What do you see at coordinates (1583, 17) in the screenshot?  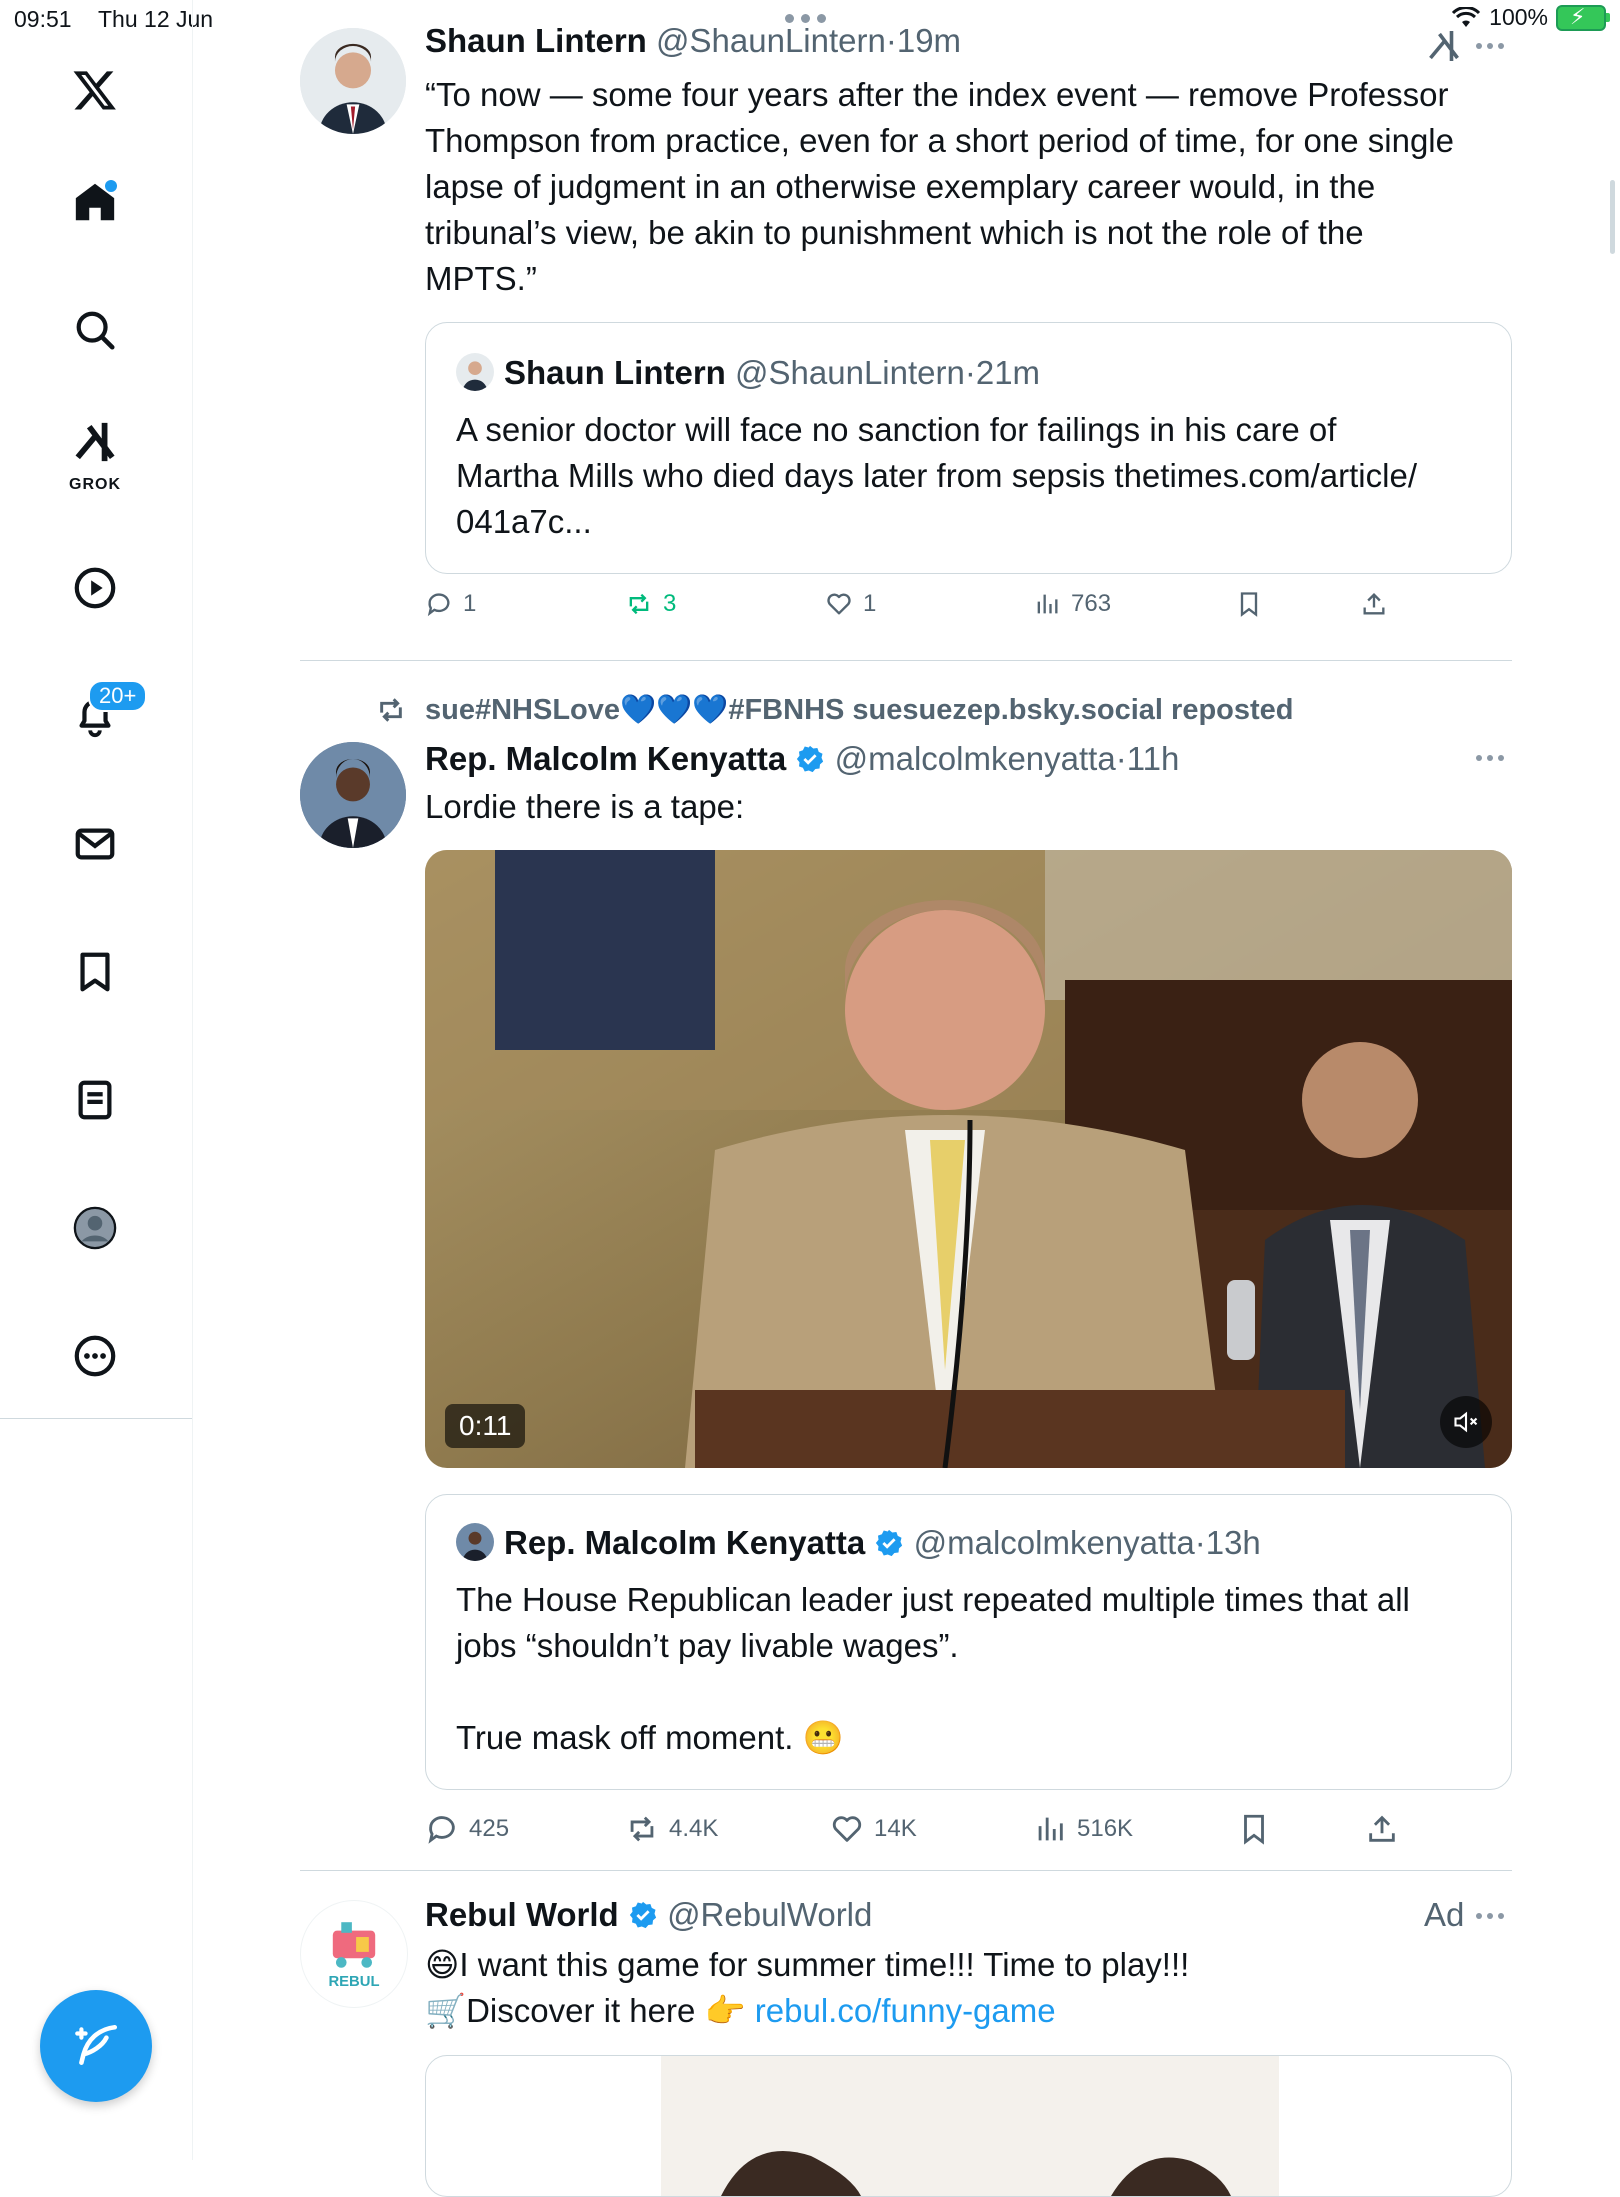 I see `battery-icon: ⚡` at bounding box center [1583, 17].